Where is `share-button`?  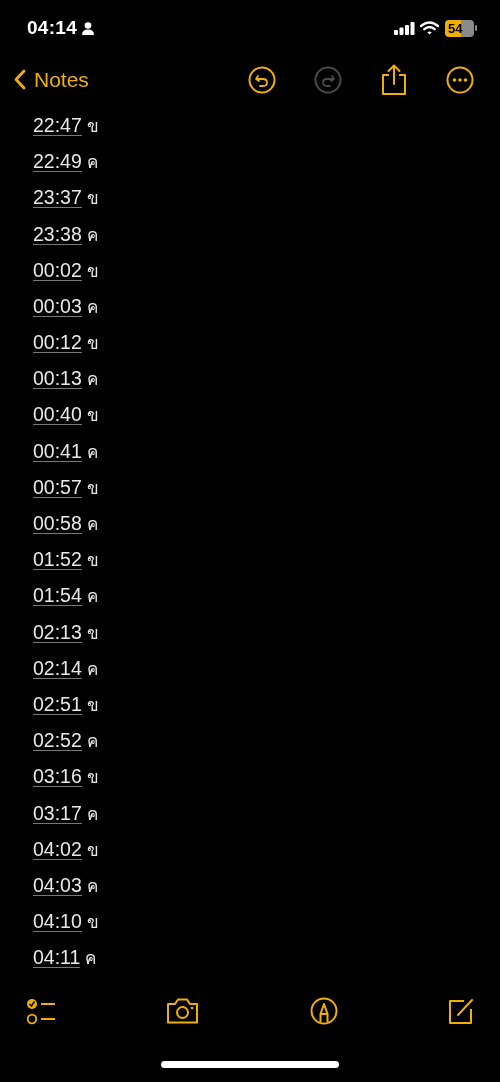 share-button is located at coordinates (394, 79).